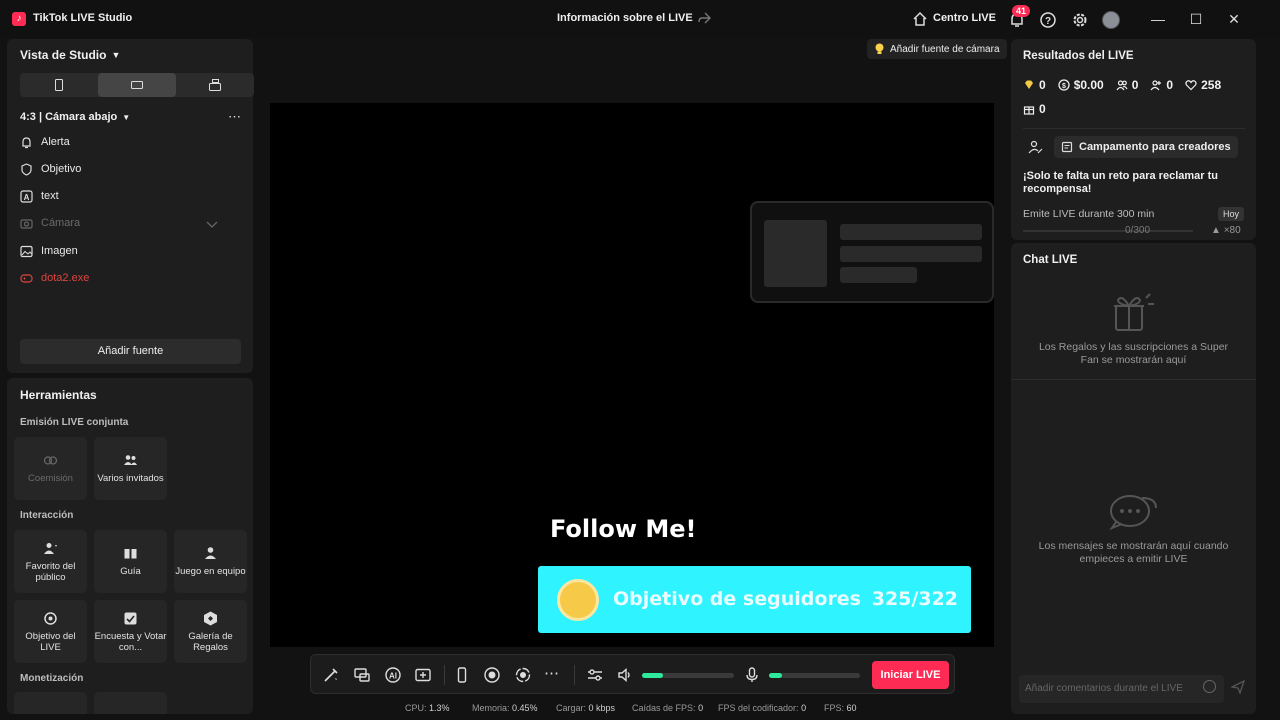 This screenshot has height=720, width=1280. Describe the element at coordinates (39, 196) in the screenshot. I see `source-text: A text` at that location.